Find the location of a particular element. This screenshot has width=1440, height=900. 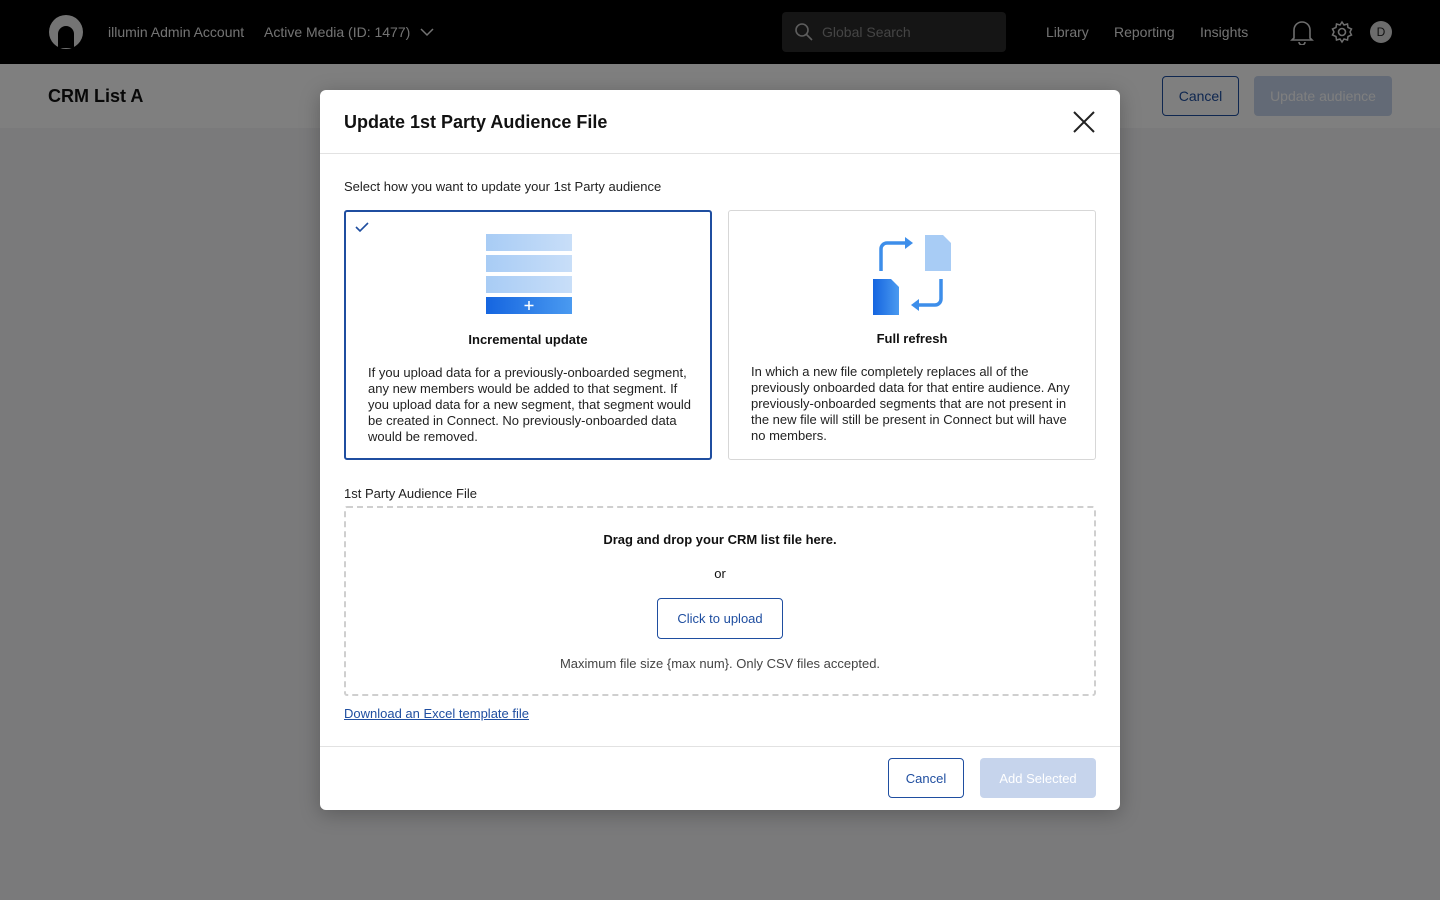

cancel-button: Cancel is located at coordinates (926, 778).